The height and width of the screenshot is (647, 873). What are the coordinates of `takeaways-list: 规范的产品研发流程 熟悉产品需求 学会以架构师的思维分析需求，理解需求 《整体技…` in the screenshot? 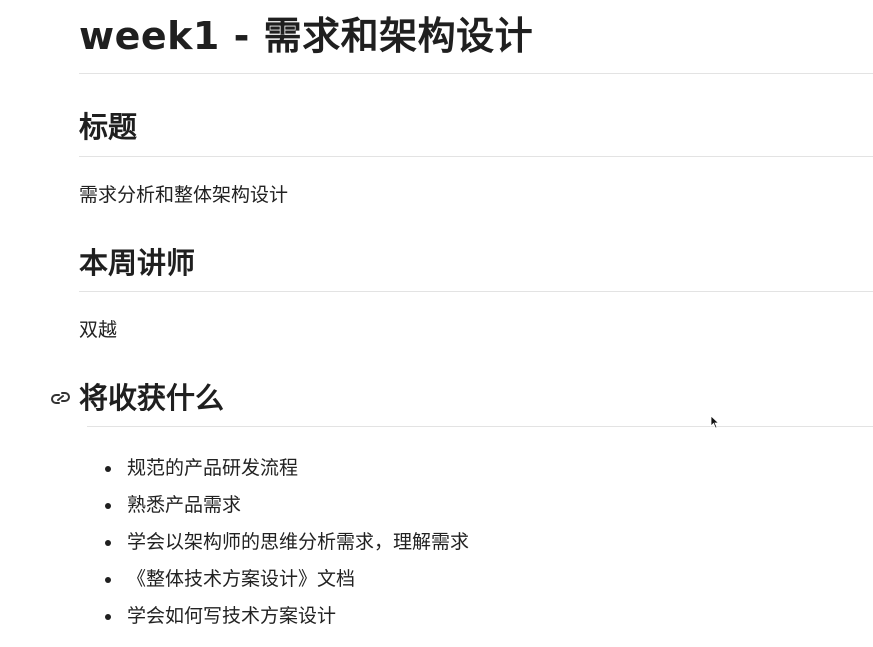 It's located at (287, 542).